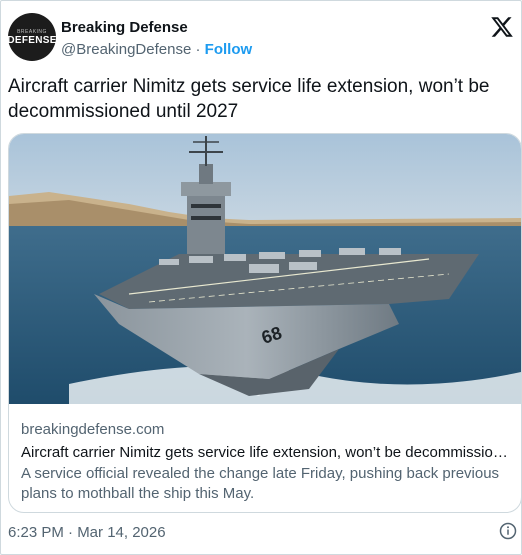 This screenshot has width=522, height=555. What do you see at coordinates (508, 531) in the screenshot?
I see `info-icon` at bounding box center [508, 531].